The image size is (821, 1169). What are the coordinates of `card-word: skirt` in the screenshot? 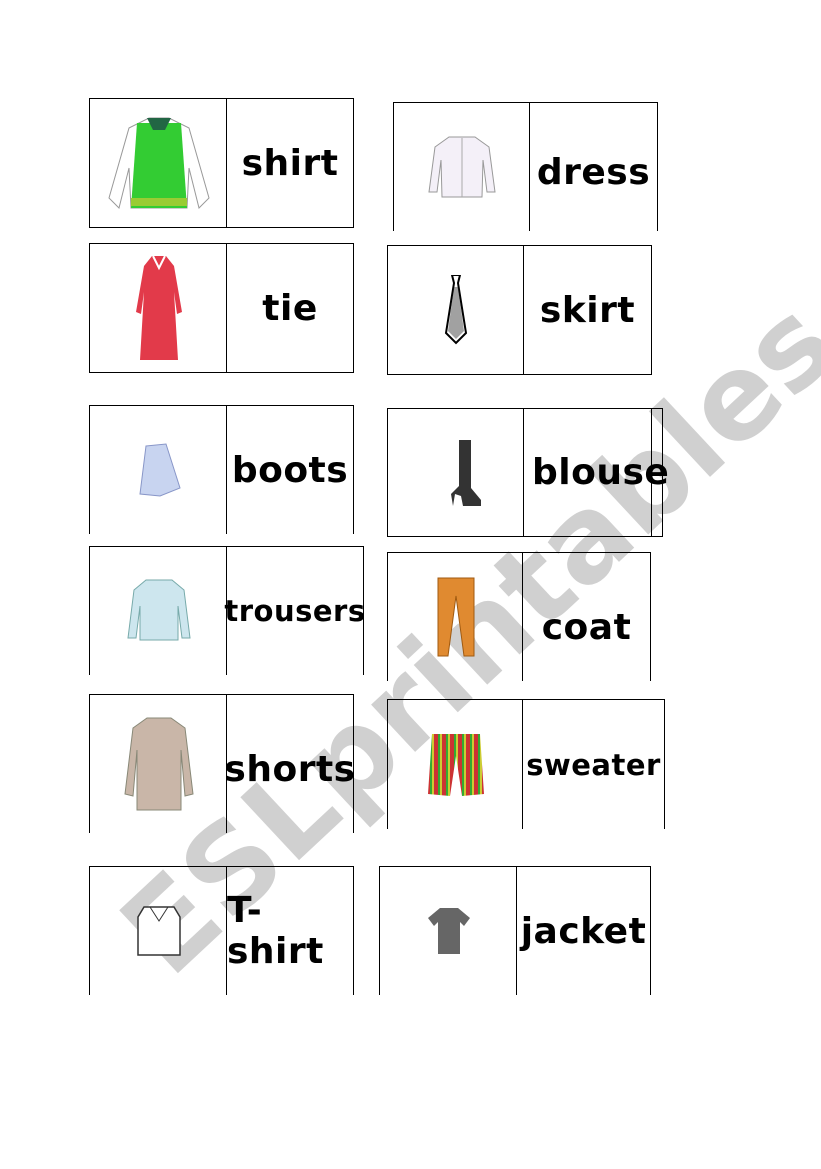 It's located at (587, 310).